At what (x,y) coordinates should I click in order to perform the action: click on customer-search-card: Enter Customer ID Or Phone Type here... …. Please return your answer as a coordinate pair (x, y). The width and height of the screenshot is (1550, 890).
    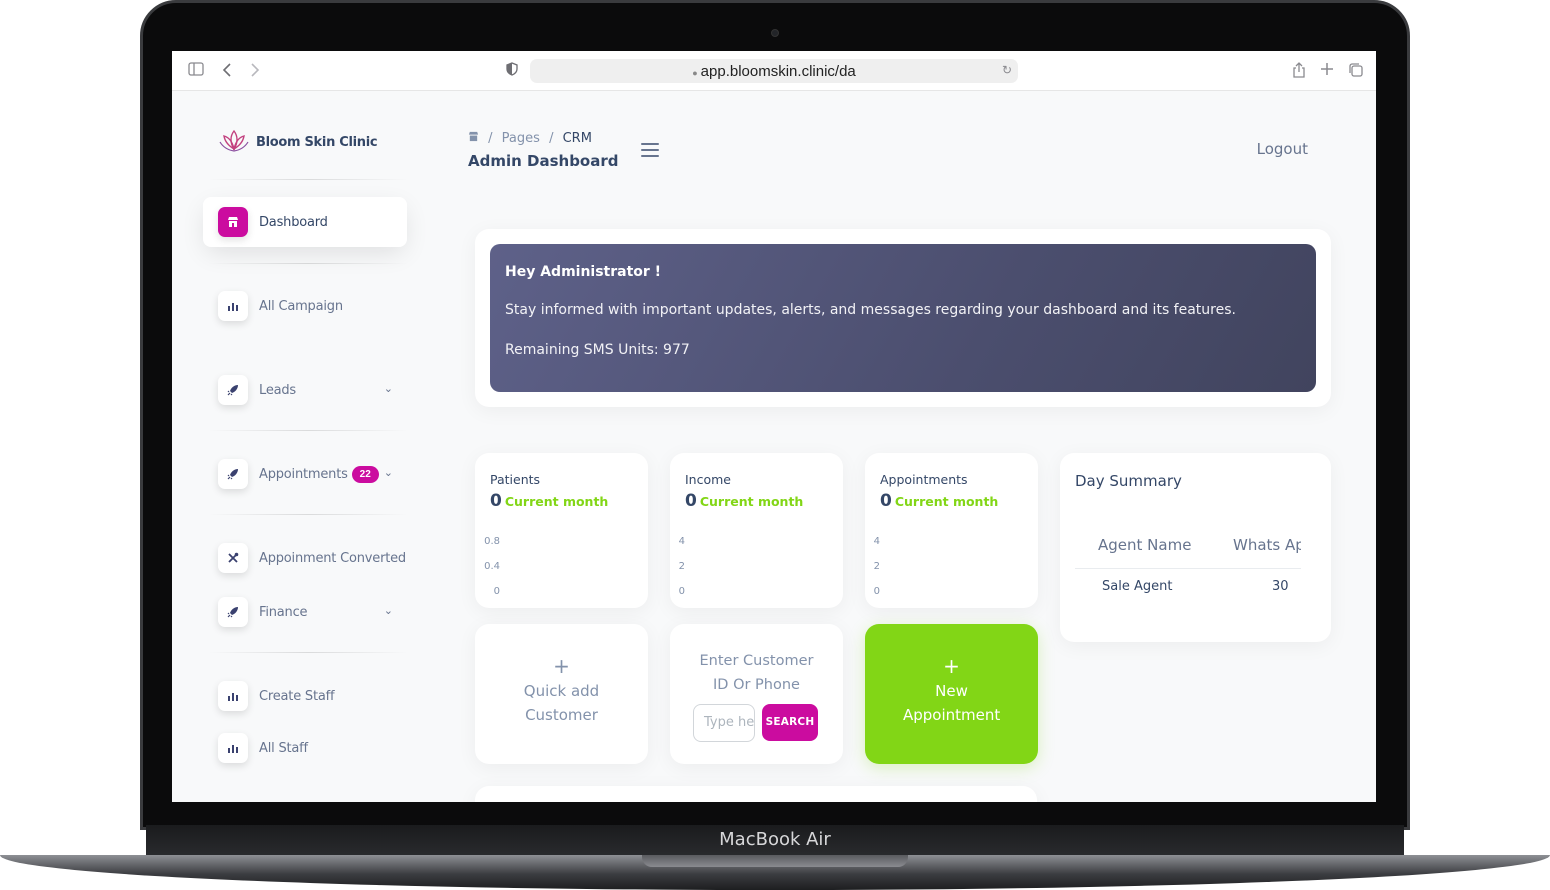
    Looking at the image, I should click on (756, 694).